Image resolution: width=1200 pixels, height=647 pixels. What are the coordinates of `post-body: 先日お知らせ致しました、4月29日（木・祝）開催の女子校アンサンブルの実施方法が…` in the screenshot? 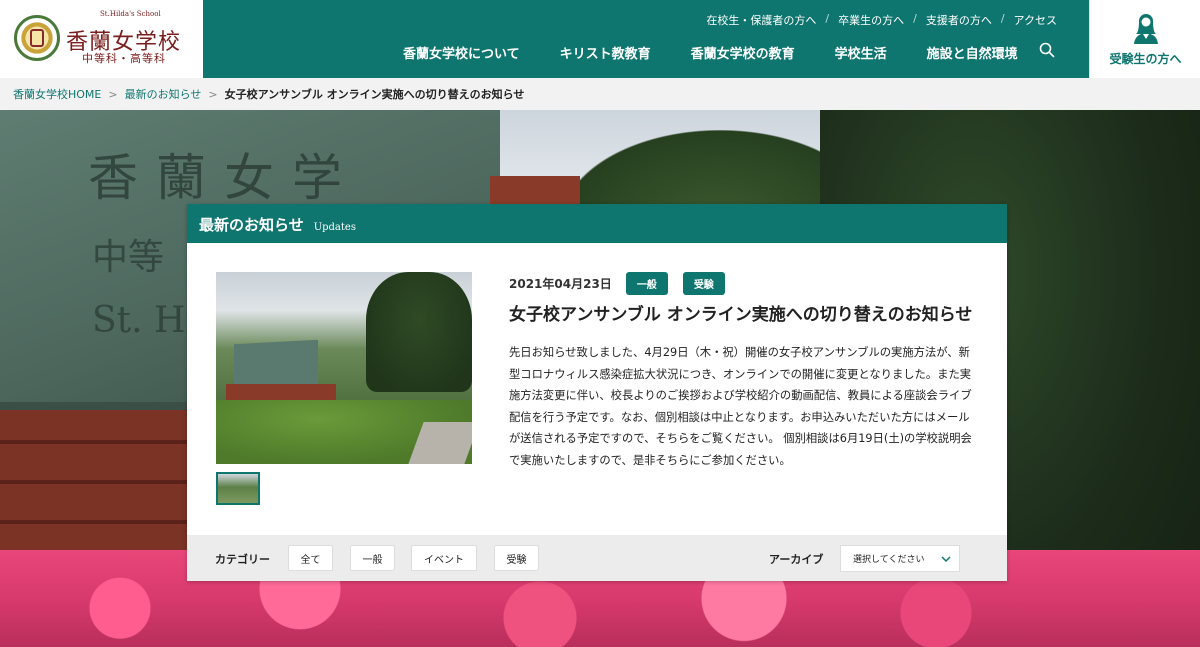 It's located at (740, 406).